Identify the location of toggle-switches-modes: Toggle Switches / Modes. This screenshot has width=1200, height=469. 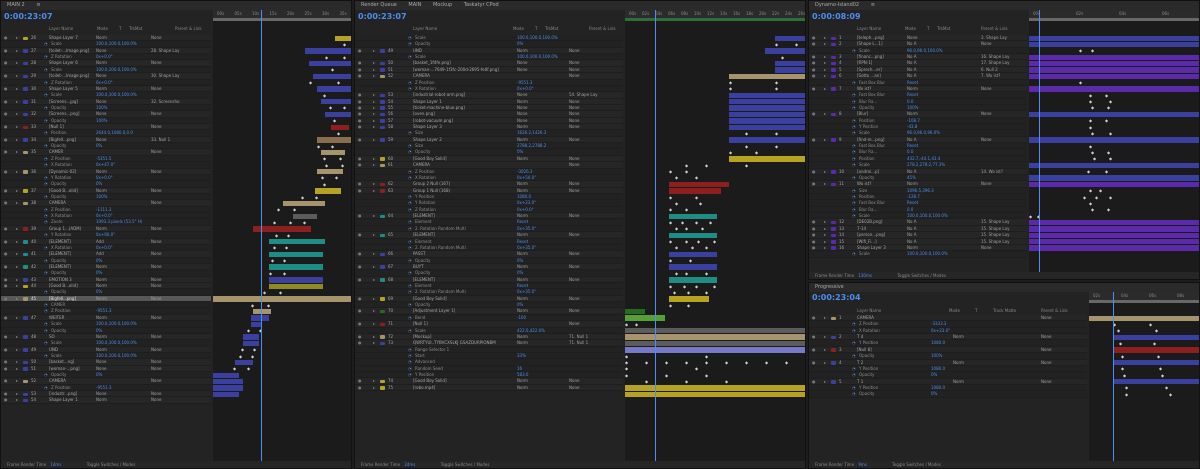
(111, 464).